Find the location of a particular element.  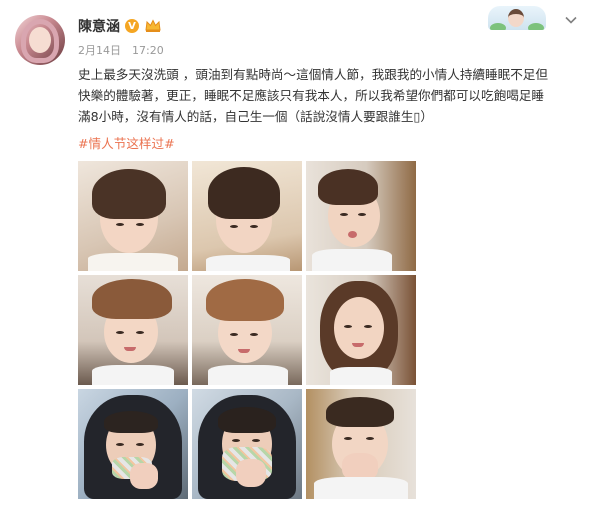

verified-v-icon: V is located at coordinates (132, 26).